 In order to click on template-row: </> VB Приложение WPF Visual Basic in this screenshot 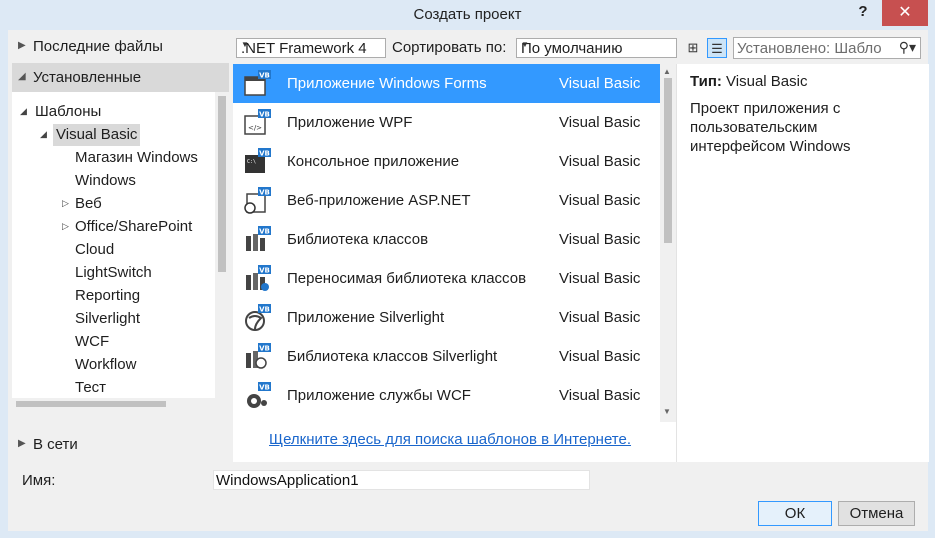, I will do `click(446, 122)`.